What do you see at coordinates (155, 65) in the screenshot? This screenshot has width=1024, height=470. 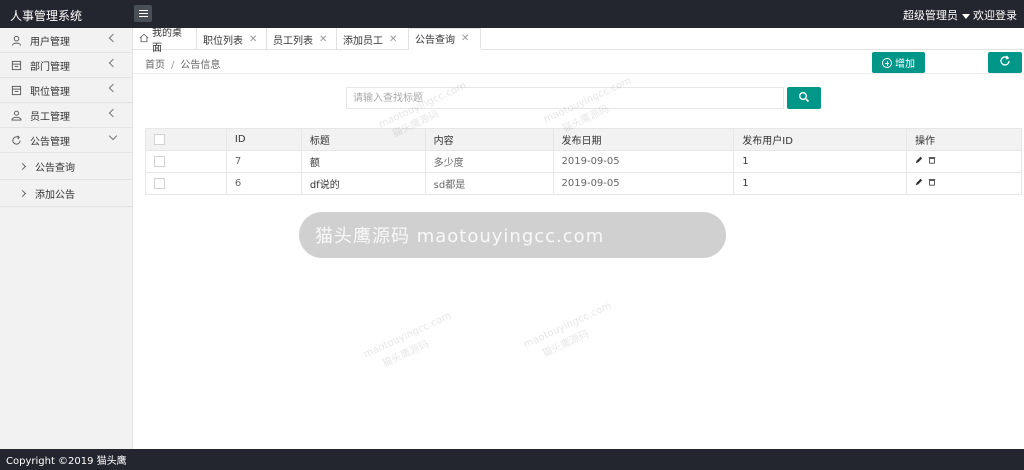 I see `breadcrumb-home: 首页` at bounding box center [155, 65].